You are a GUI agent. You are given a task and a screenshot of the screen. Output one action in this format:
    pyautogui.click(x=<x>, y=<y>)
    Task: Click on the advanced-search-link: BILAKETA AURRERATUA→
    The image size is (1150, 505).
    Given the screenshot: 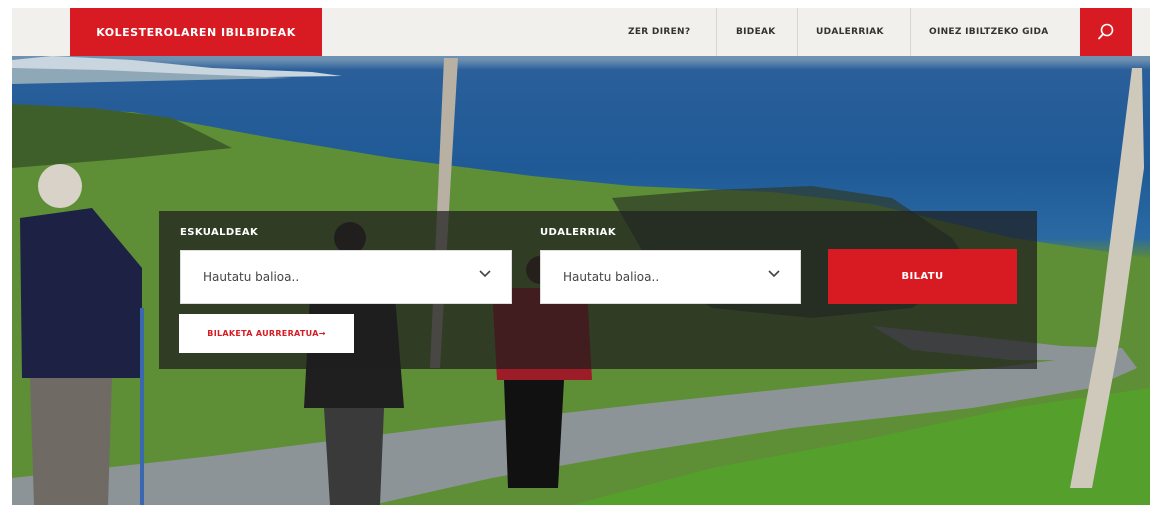 What is the action you would take?
    pyautogui.click(x=266, y=333)
    